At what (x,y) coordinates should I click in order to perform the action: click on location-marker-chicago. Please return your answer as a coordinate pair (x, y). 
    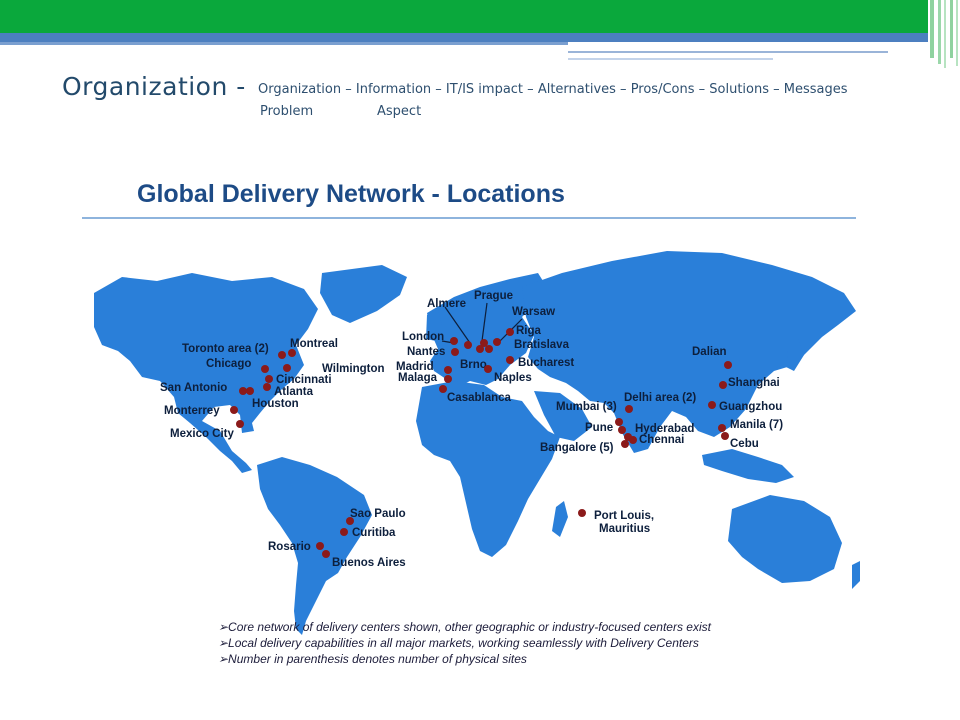
    Looking at the image, I should click on (265, 369).